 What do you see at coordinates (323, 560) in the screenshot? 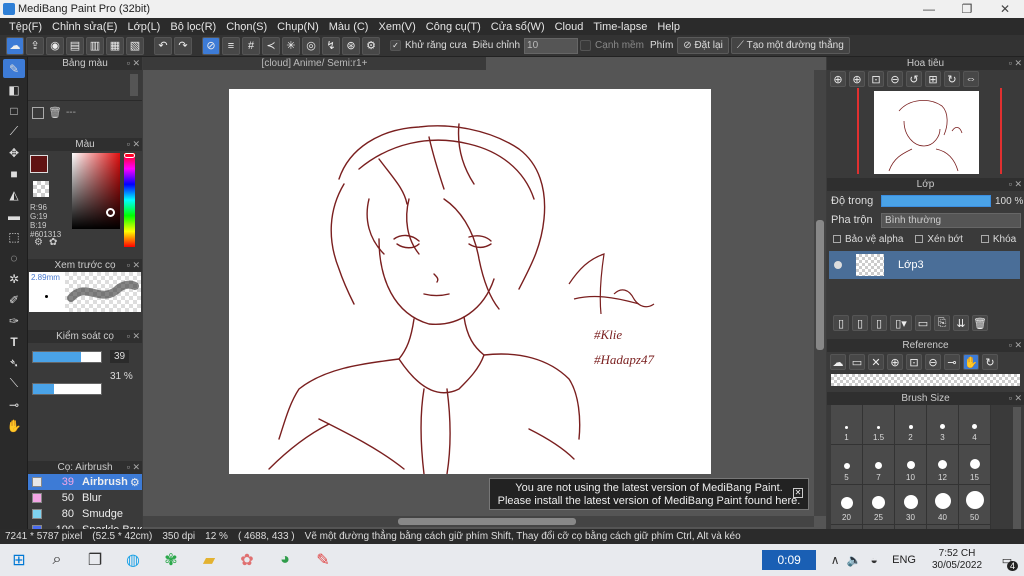
I see `medibang-taskbar-icon: ✎` at bounding box center [323, 560].